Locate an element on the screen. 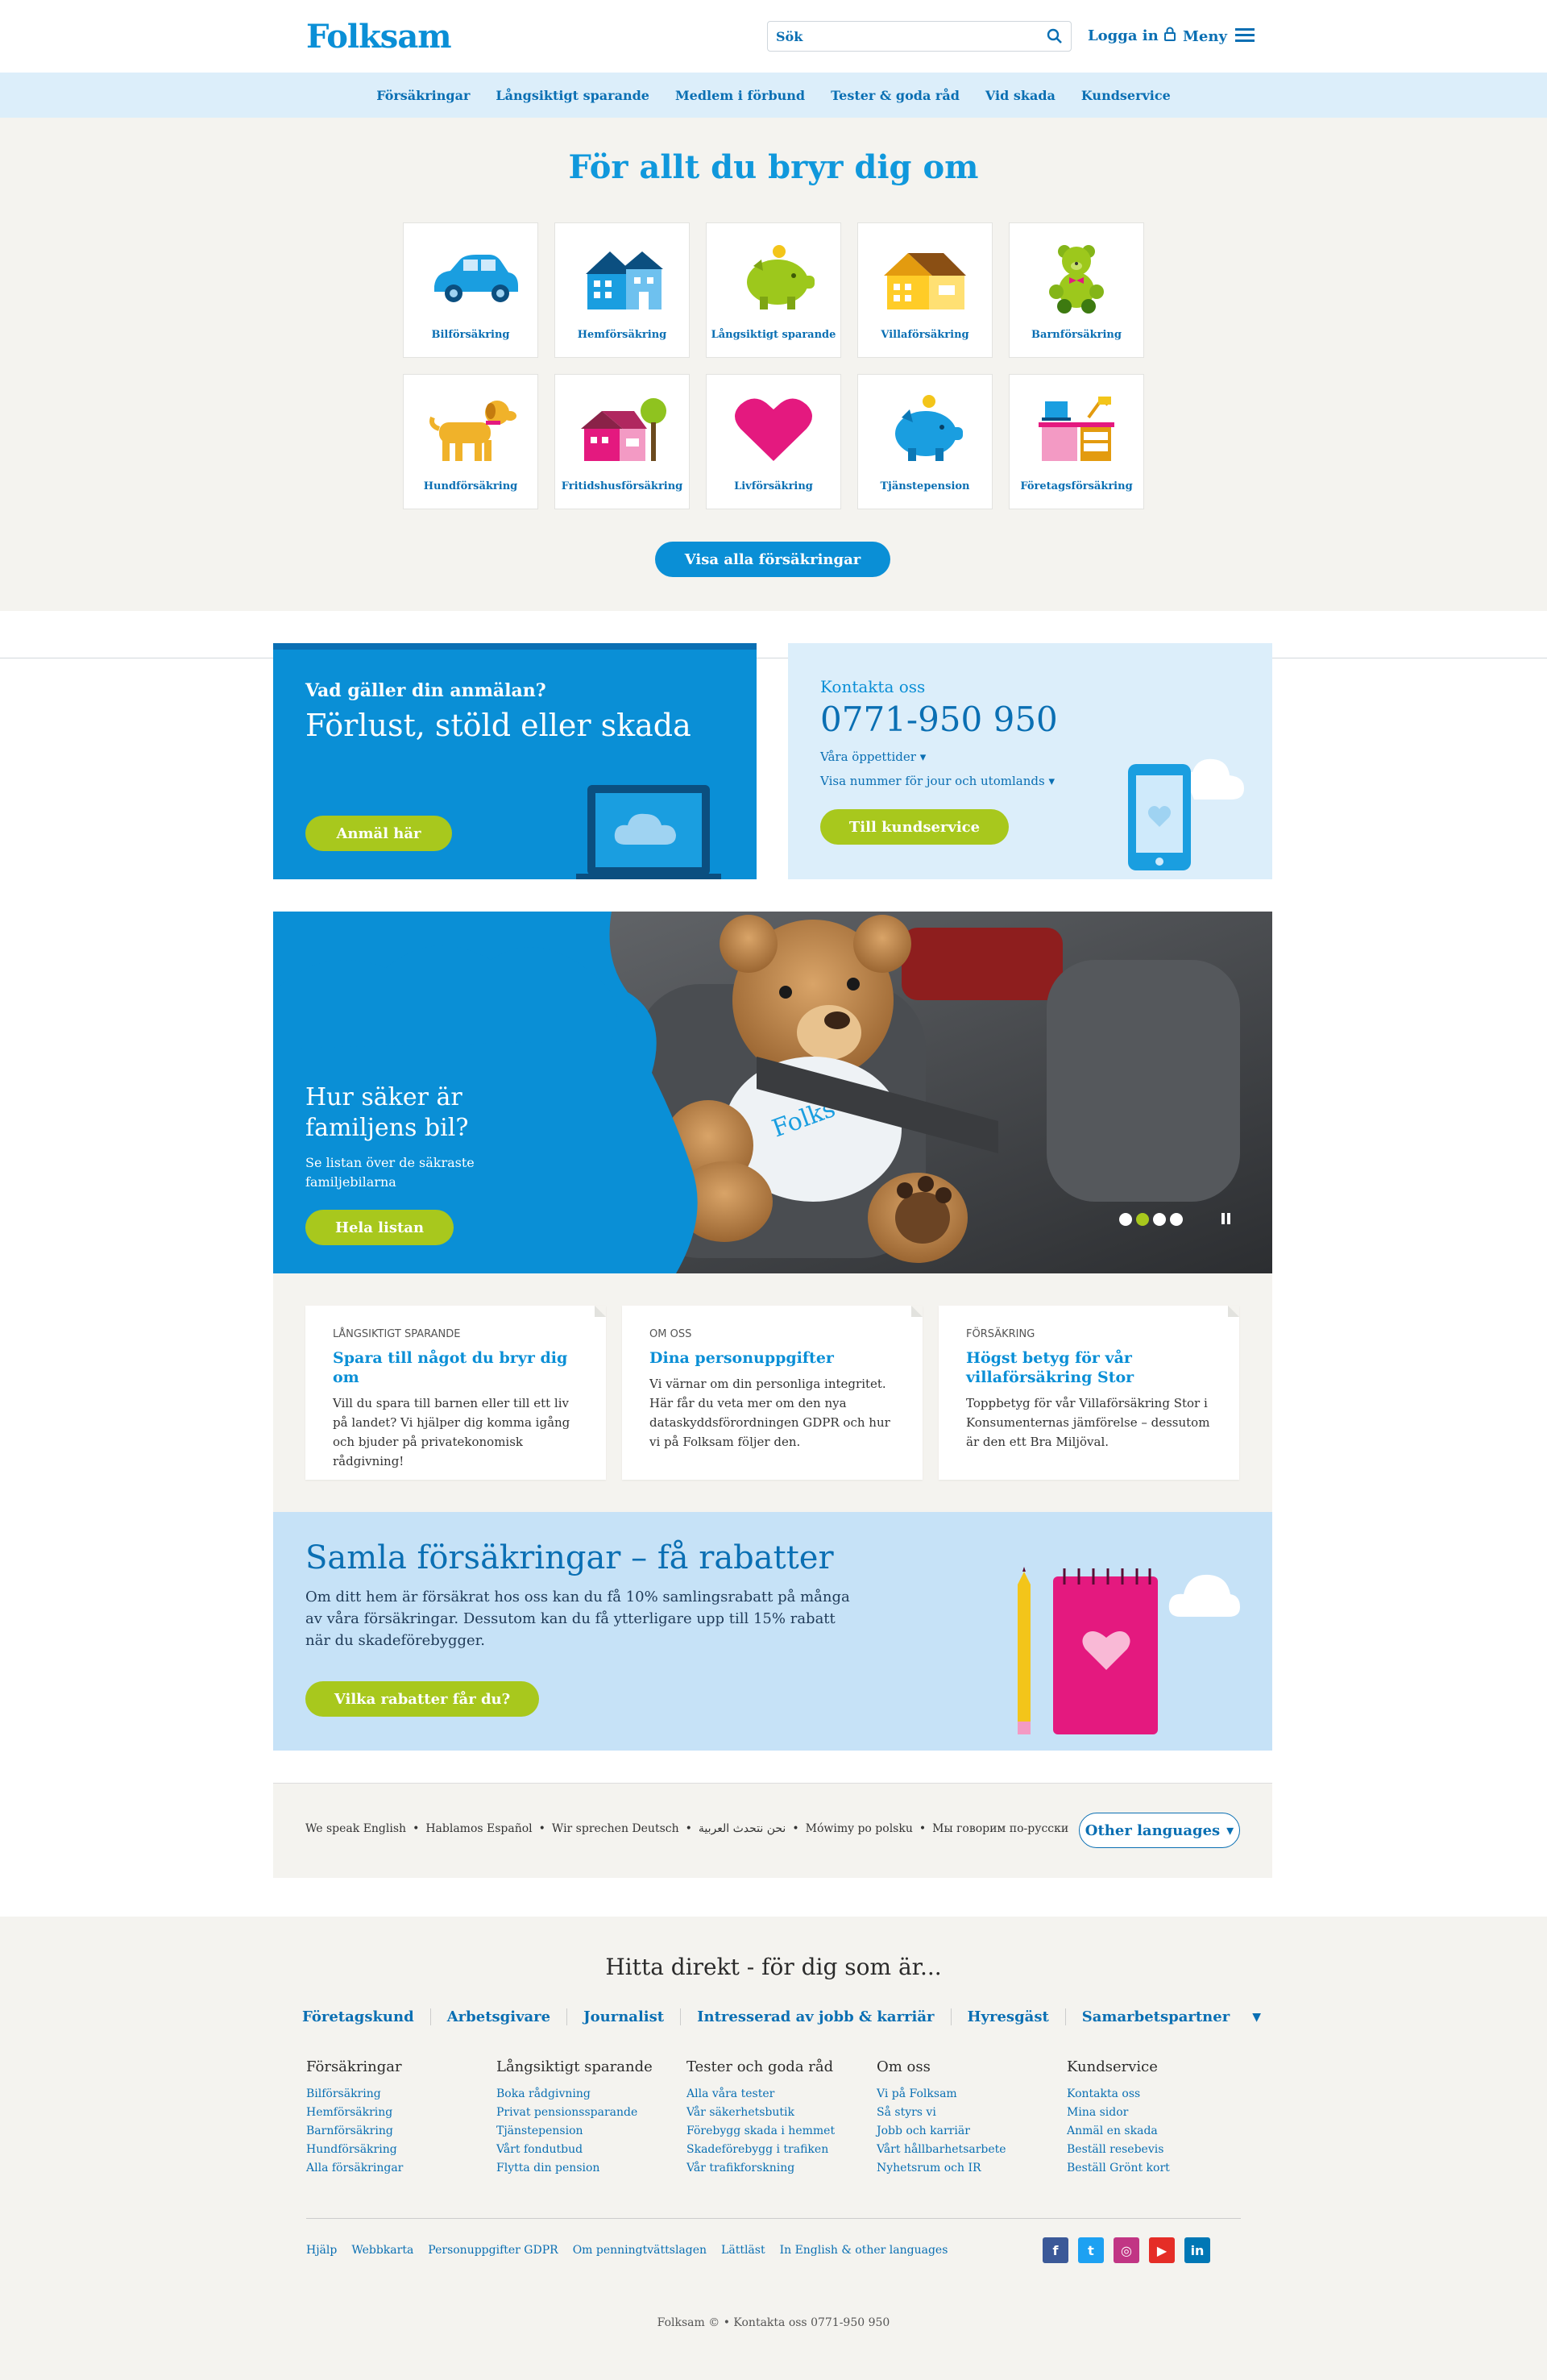  footer-link: Skadeförebygg i trafiken is located at coordinates (782, 2150).